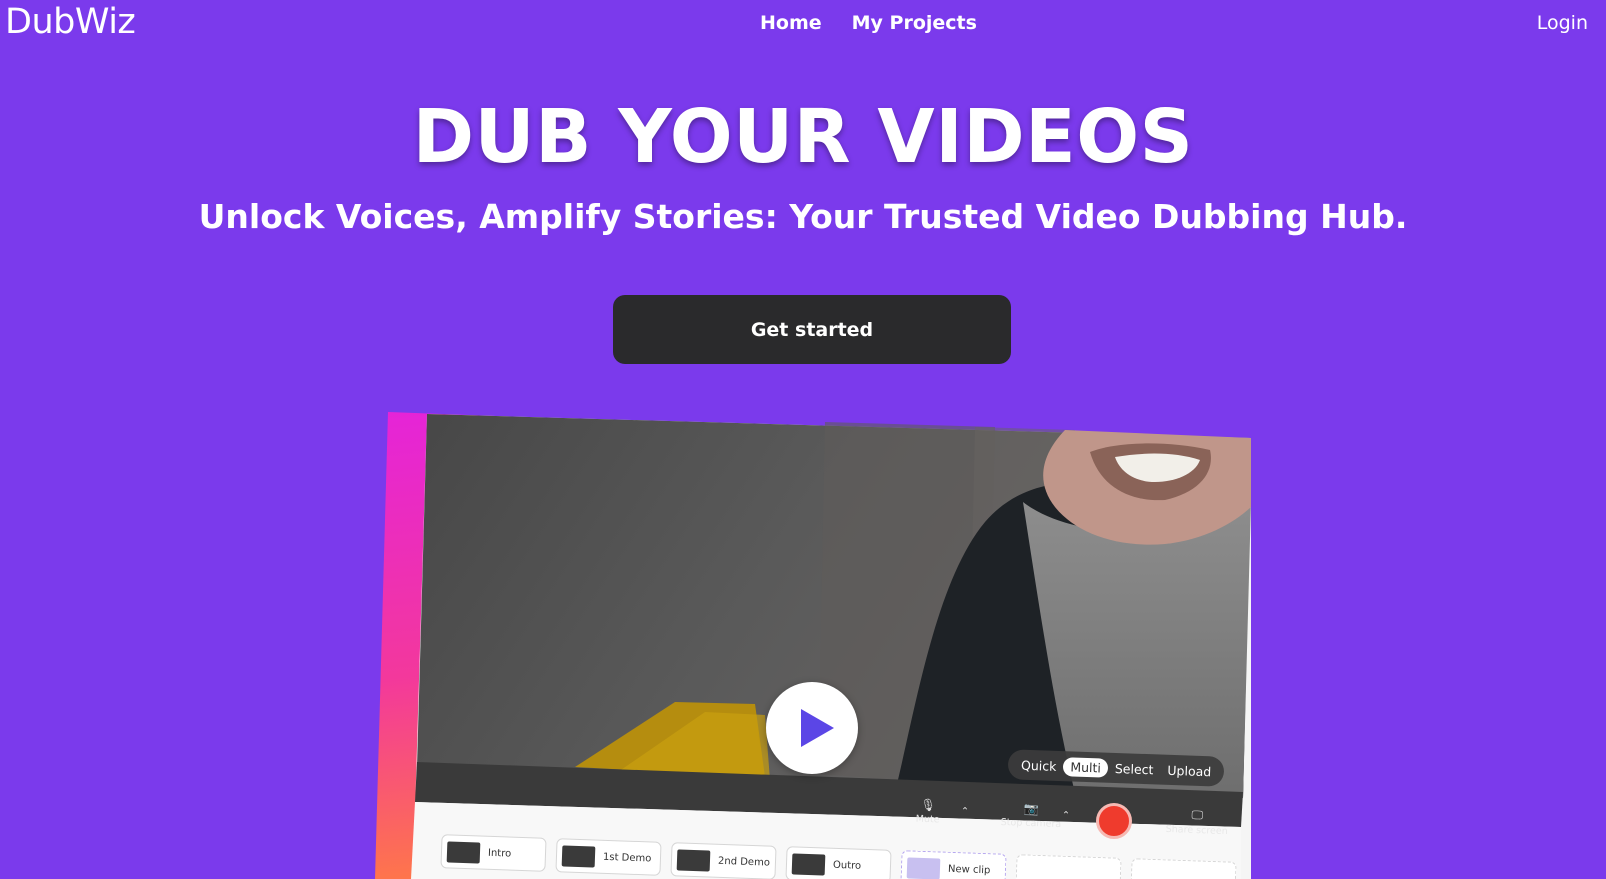  I want to click on camera-options-toggle: ⌃, so click(1066, 815).